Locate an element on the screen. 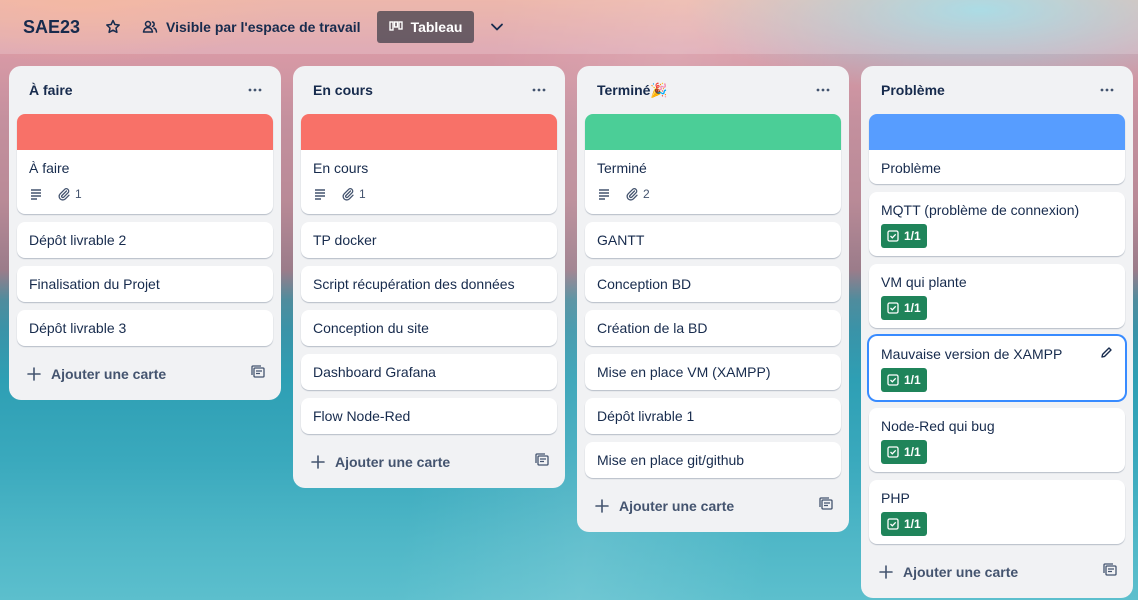 The width and height of the screenshot is (1138, 600). card: Mise en place git/github is located at coordinates (713, 460).